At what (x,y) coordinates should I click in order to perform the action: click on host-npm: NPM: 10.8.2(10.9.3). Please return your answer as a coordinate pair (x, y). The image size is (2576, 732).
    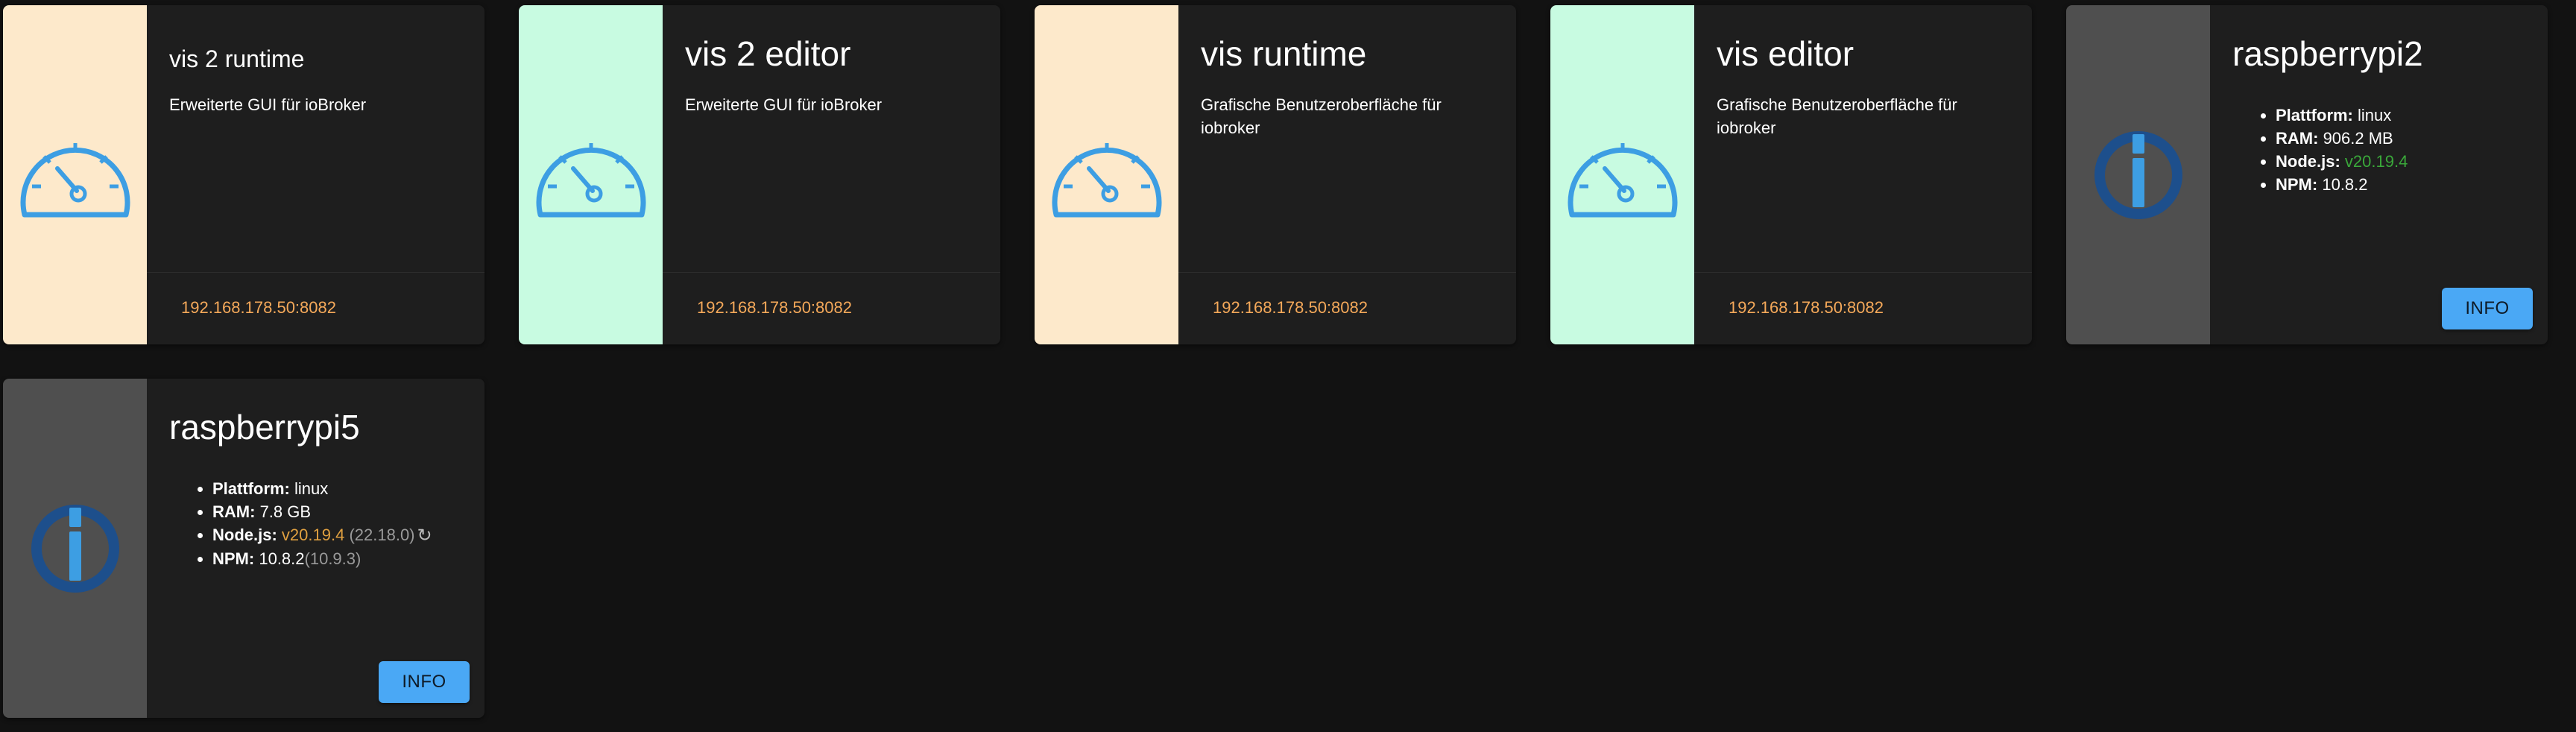
    Looking at the image, I should click on (322, 558).